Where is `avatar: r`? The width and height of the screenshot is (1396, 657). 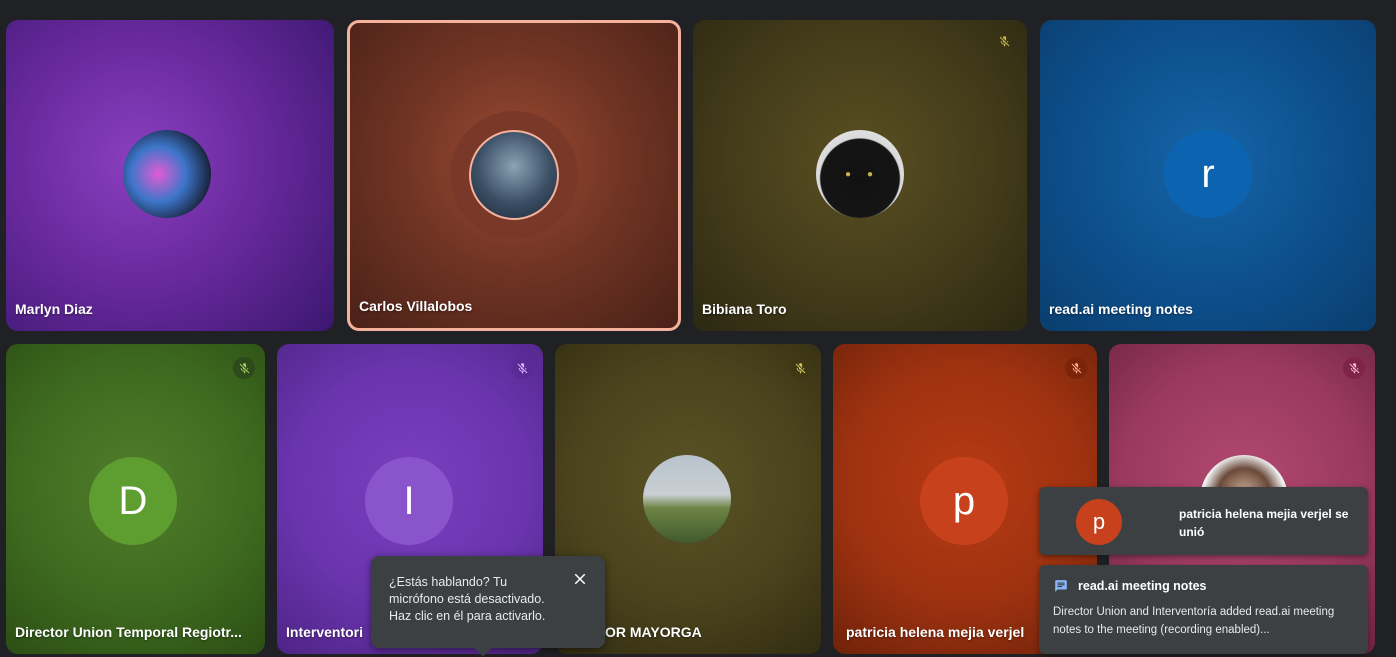 avatar: r is located at coordinates (1208, 174).